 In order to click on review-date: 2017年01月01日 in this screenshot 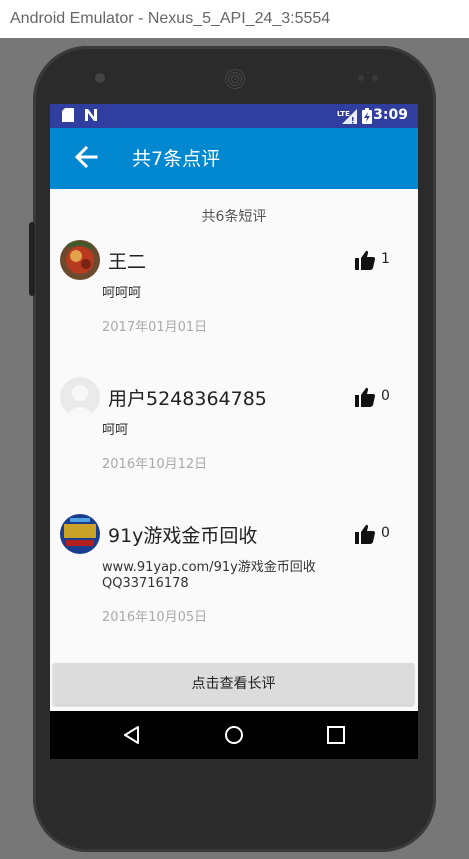, I will do `click(155, 327)`.